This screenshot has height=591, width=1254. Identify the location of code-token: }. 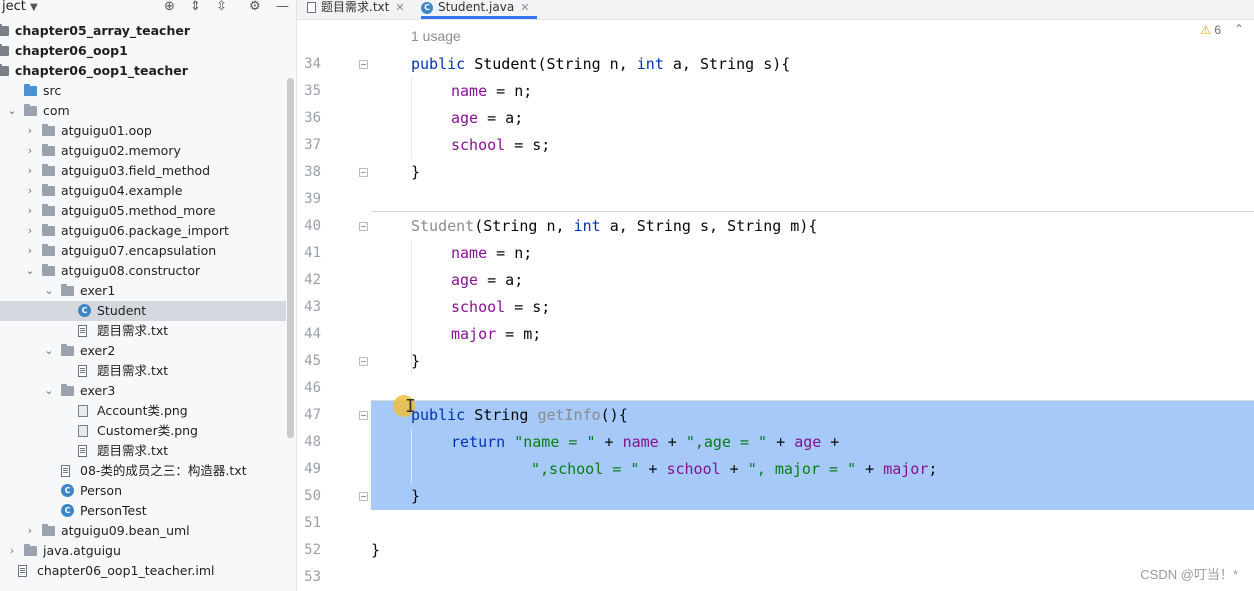
(416, 361).